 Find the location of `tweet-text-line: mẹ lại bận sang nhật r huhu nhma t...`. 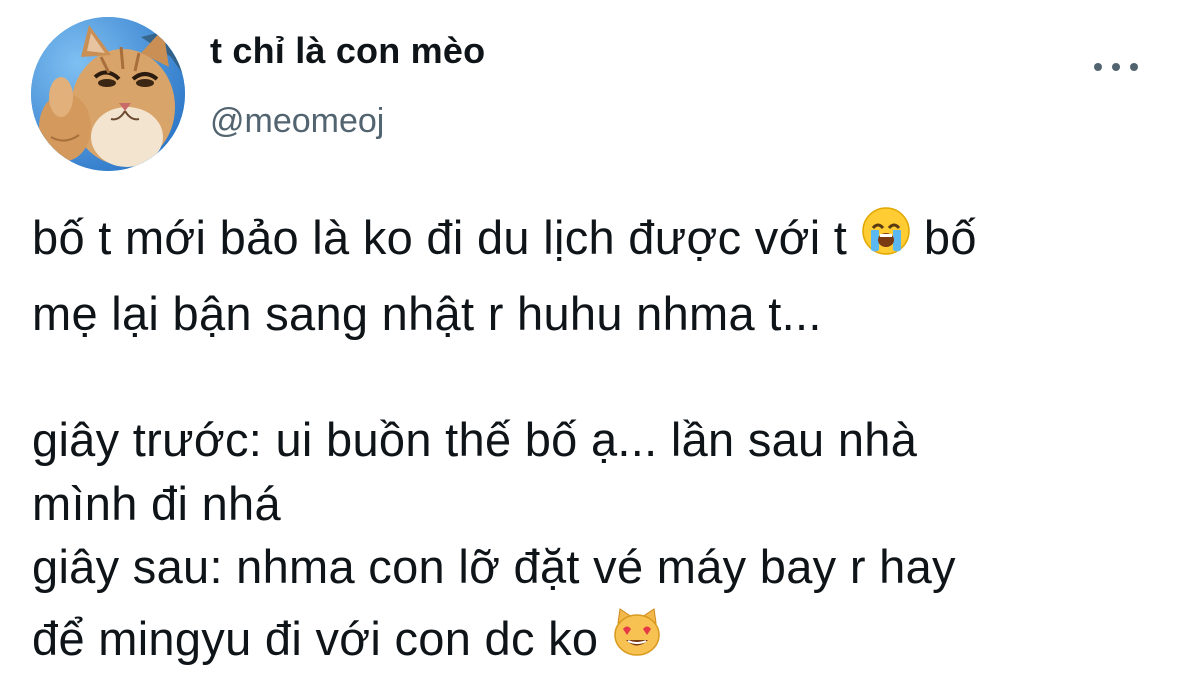

tweet-text-line: mẹ lại bận sang nhật r huhu nhma t... is located at coordinates (427, 313).